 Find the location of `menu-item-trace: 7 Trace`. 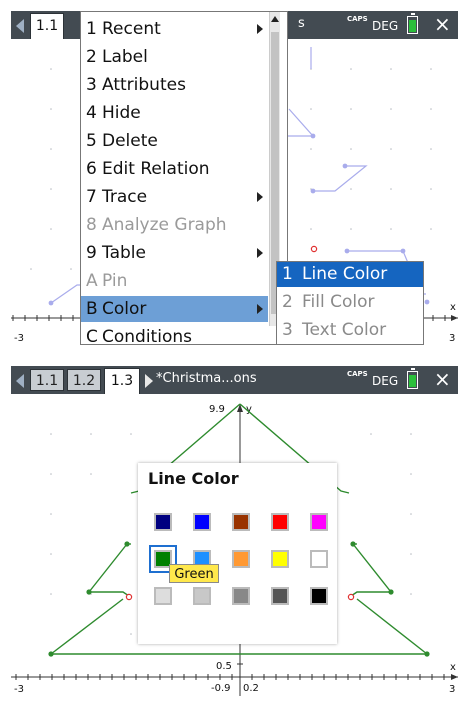

menu-item-trace: 7 Trace is located at coordinates (174, 197).